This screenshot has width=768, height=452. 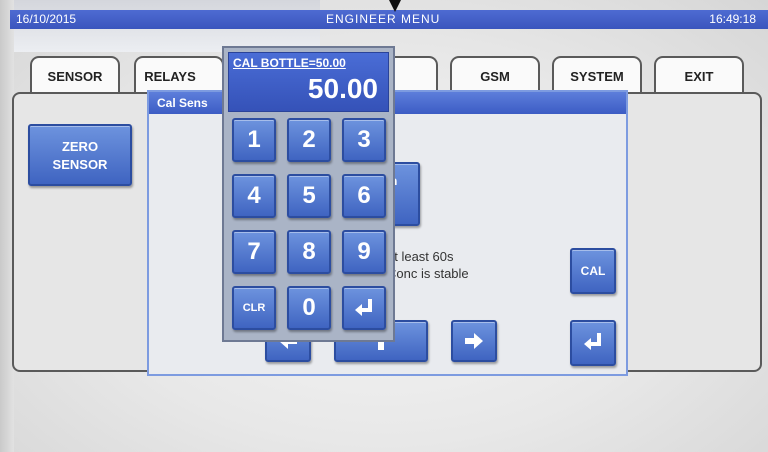 I want to click on keypad-display: CAL BOTTLE=50.00 50.00, so click(x=308, y=82).